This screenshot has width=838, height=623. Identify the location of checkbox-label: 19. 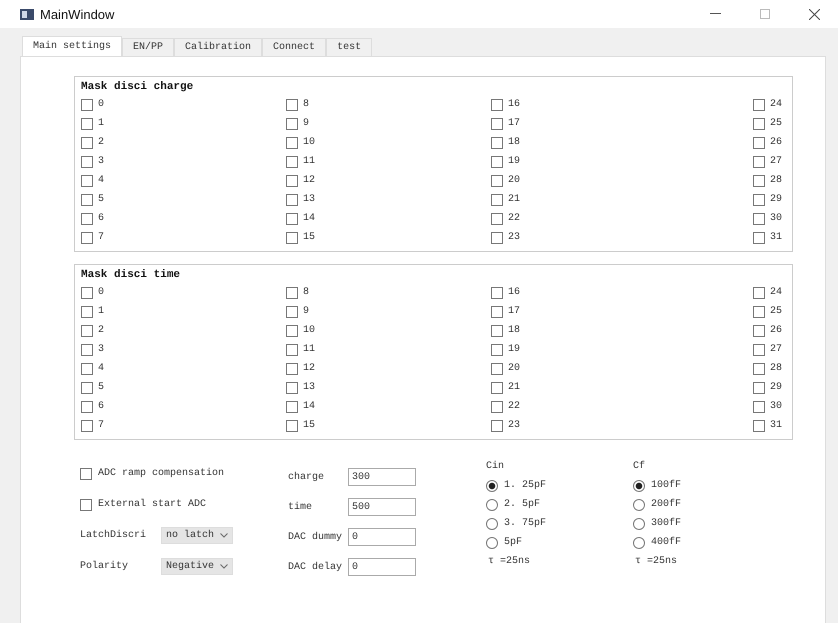
(514, 161).